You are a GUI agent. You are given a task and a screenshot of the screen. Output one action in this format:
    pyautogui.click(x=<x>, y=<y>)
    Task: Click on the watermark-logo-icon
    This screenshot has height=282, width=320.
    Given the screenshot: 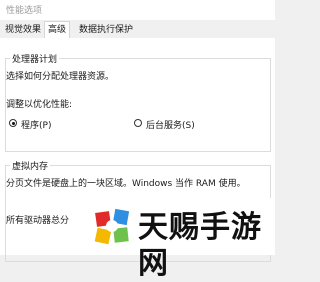 What is the action you would take?
    pyautogui.click(x=112, y=226)
    